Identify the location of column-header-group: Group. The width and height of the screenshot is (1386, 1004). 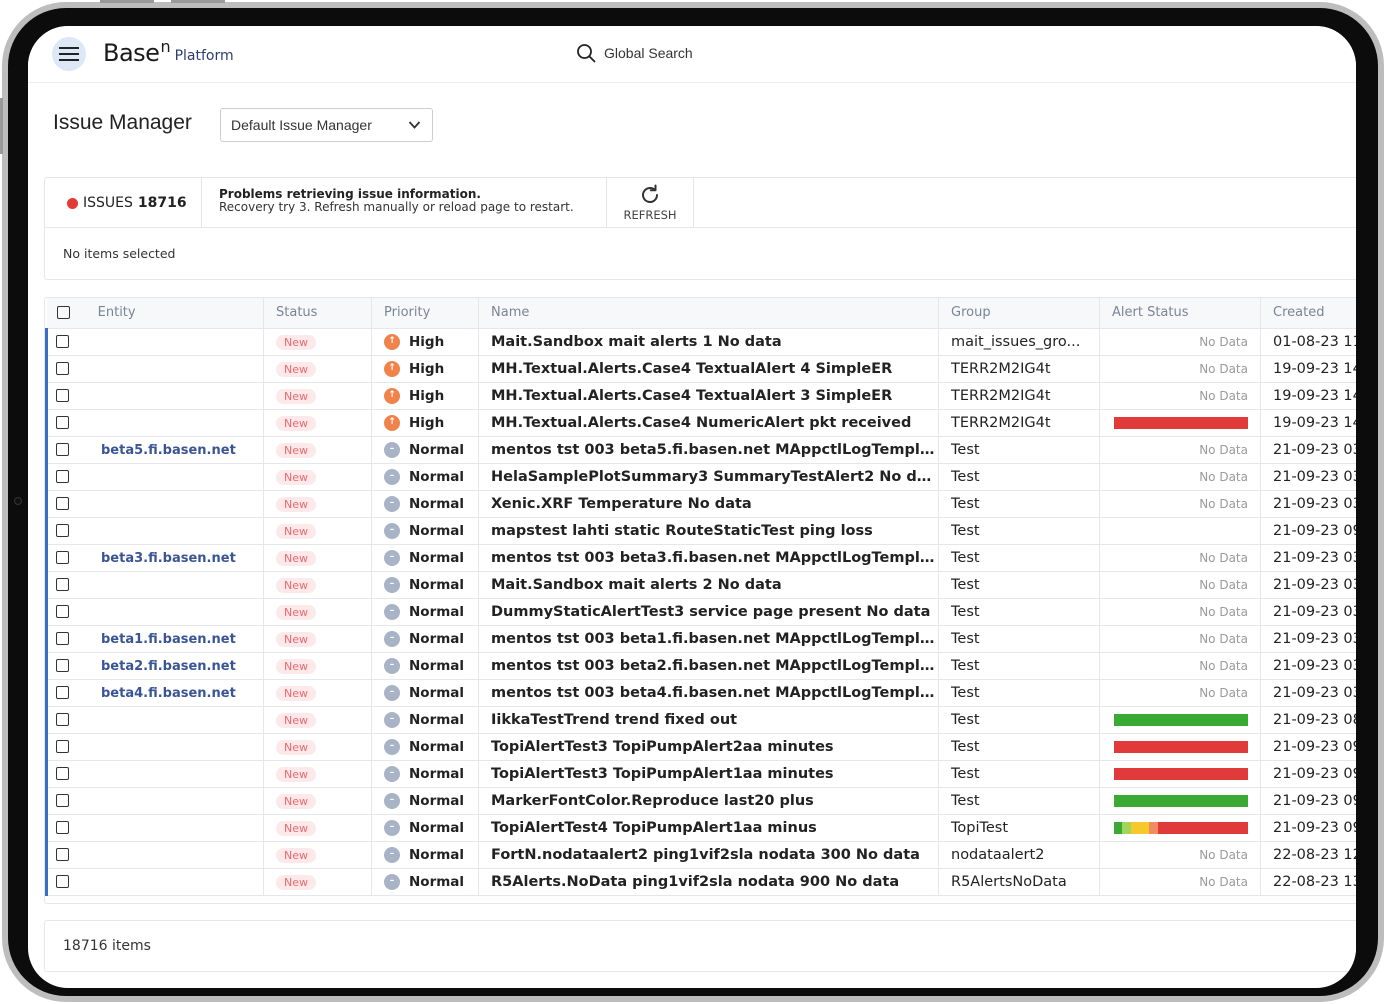
(1019, 313).